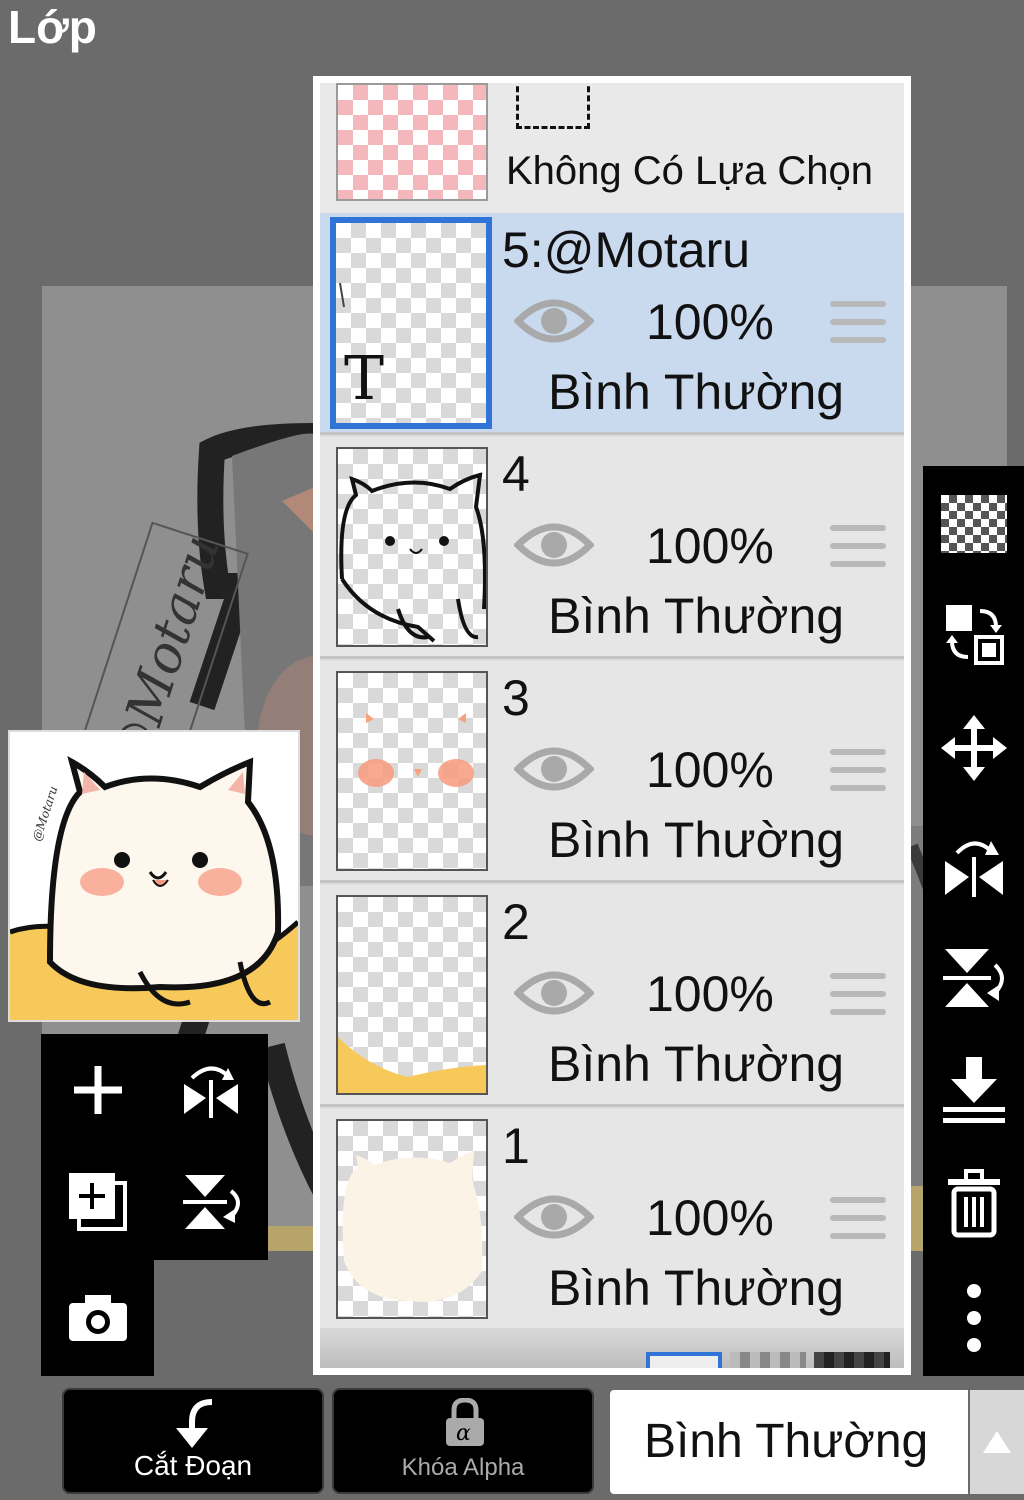 Image resolution: width=1024 pixels, height=1500 pixels. Describe the element at coordinates (553, 106) in the screenshot. I see `selection-icon` at that location.